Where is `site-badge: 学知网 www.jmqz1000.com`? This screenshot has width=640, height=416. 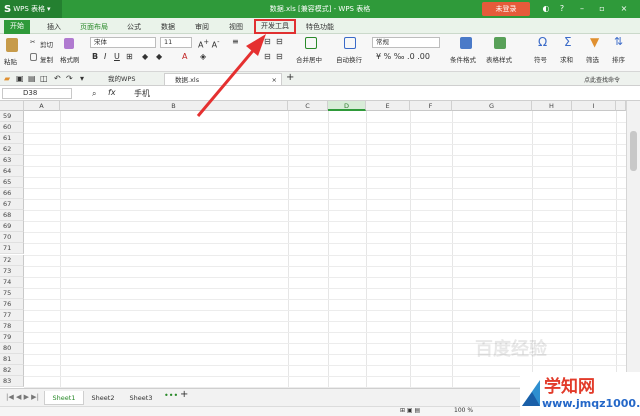
site-badge: 学知网 www.jmqz1000.com is located at coordinates (580, 394).